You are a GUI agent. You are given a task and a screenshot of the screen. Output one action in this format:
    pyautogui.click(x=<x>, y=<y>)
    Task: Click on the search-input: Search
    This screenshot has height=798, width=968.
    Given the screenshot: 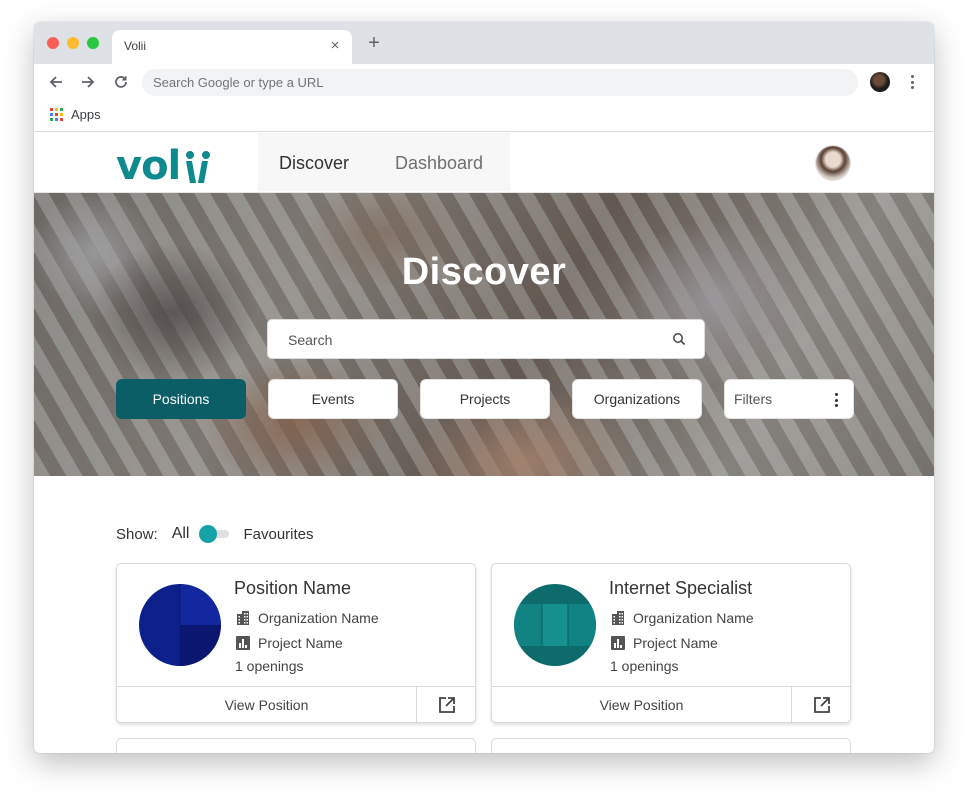 What is the action you would take?
    pyautogui.click(x=486, y=339)
    